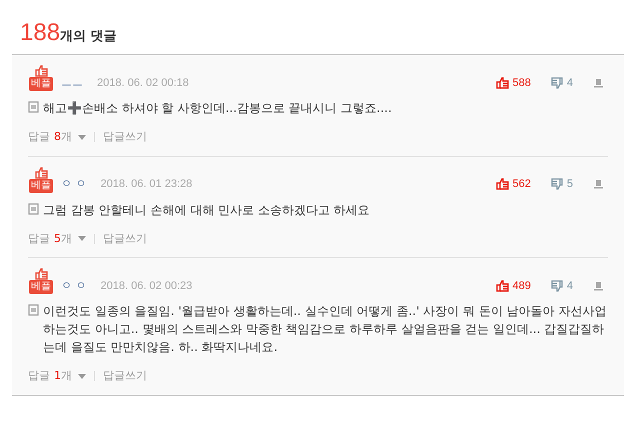  What do you see at coordinates (57, 137) in the screenshot?
I see `replies-toggle: 답글 8개` at bounding box center [57, 137].